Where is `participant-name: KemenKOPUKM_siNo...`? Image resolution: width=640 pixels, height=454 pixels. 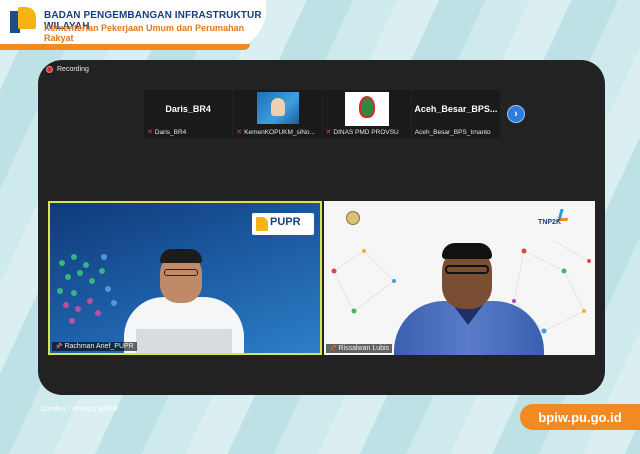
participant-name: KemenKOPUKM_siNo... is located at coordinates (279, 132).